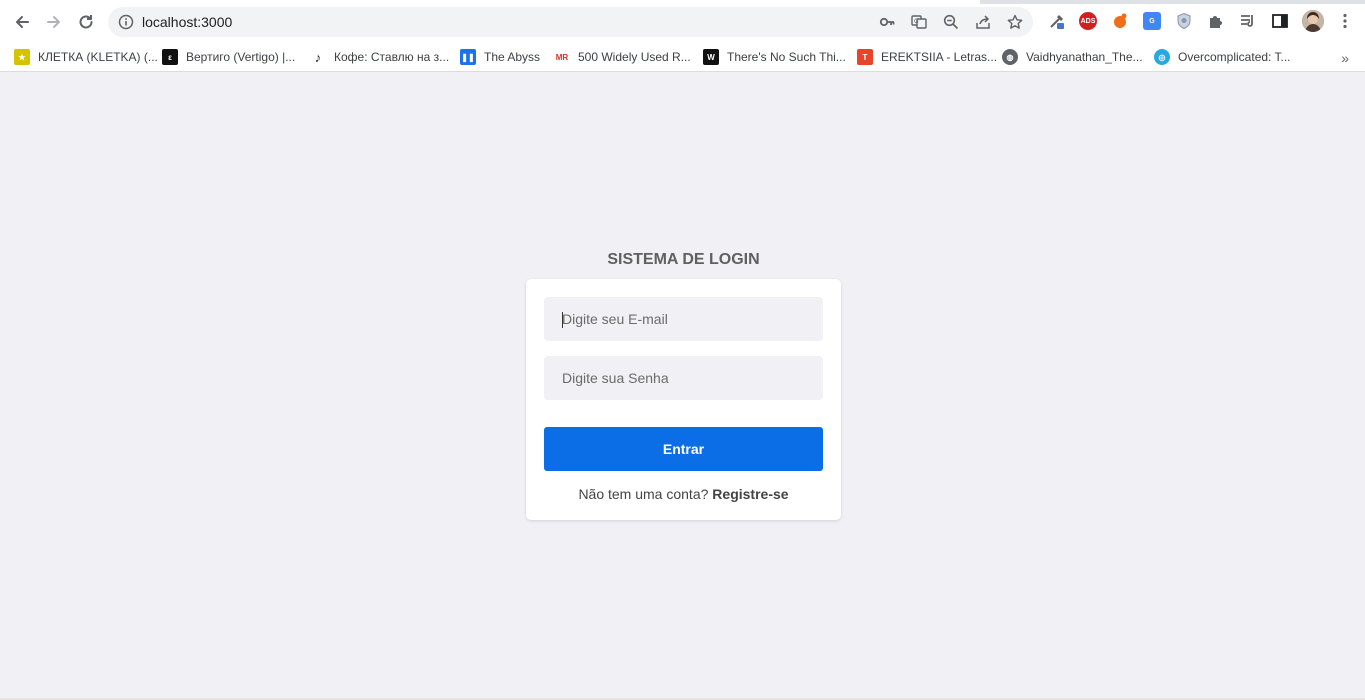 This screenshot has width=1365, height=700. Describe the element at coordinates (562, 320) in the screenshot. I see `text-cursor` at that location.